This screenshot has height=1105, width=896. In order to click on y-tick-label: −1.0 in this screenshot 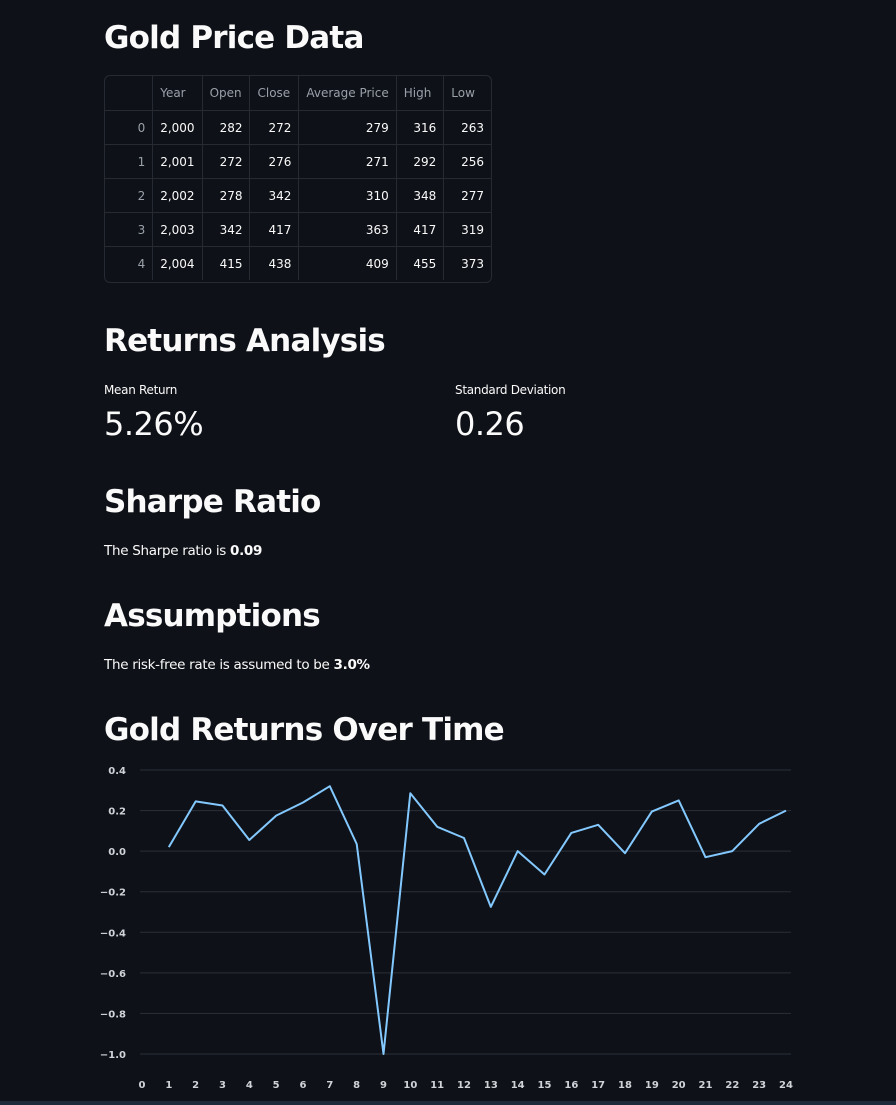, I will do `click(113, 1055)`.